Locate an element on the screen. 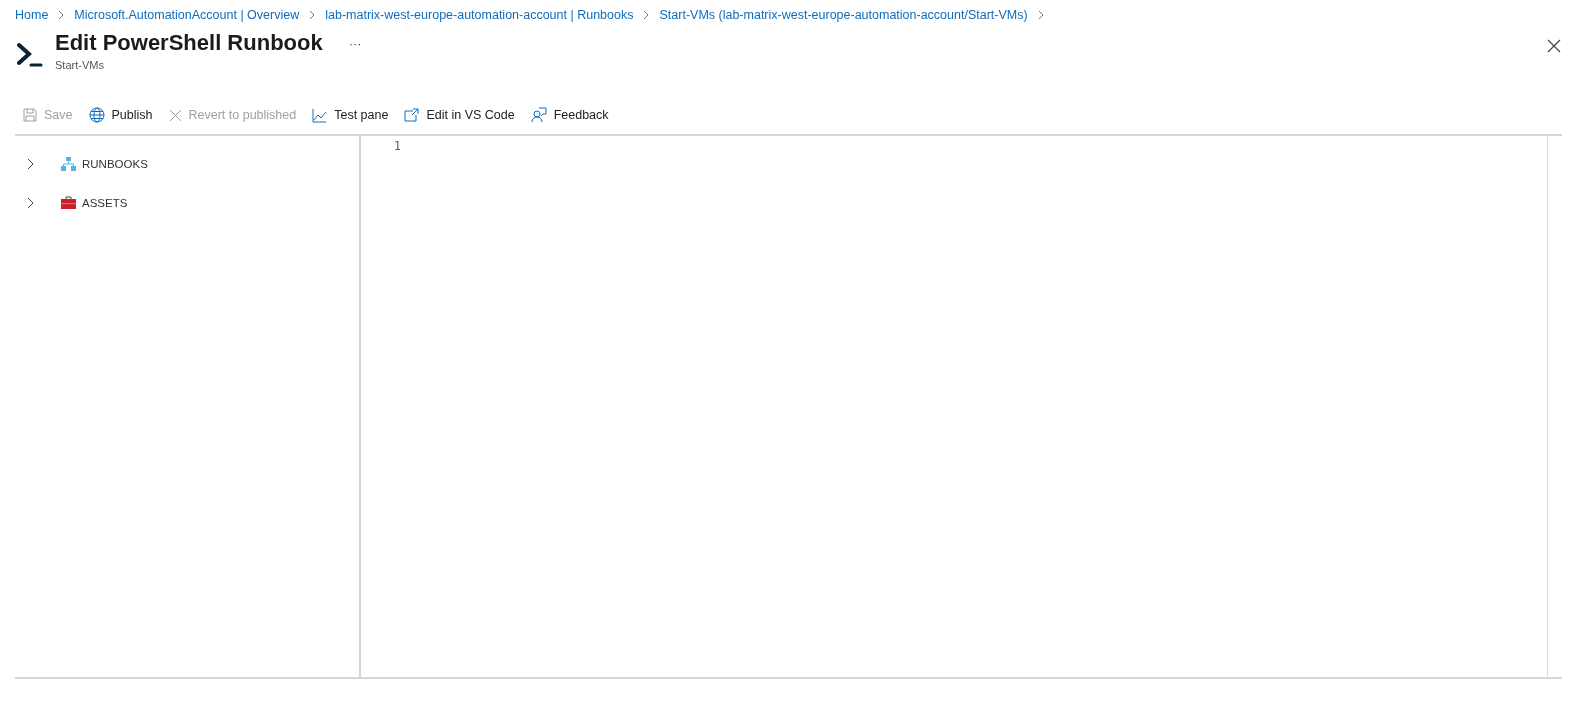 This screenshot has width=1579, height=710. close-button is located at coordinates (1554, 46).